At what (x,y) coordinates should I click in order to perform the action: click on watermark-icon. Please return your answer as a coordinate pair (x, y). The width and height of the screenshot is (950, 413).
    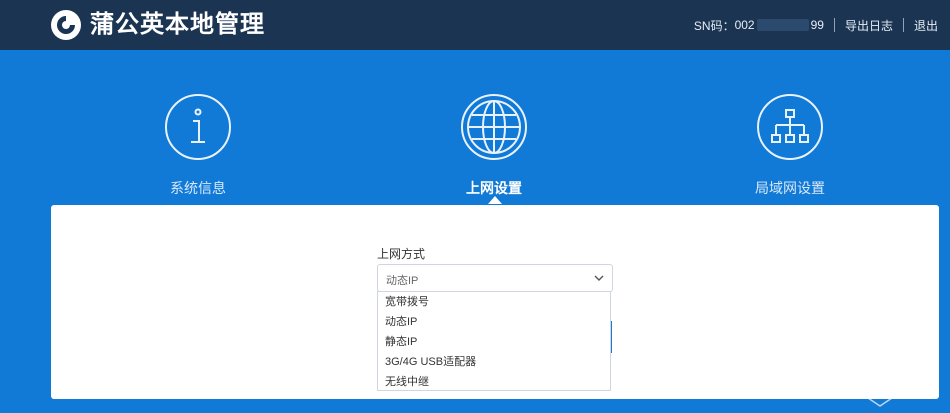
    Looking at the image, I should click on (896, 391).